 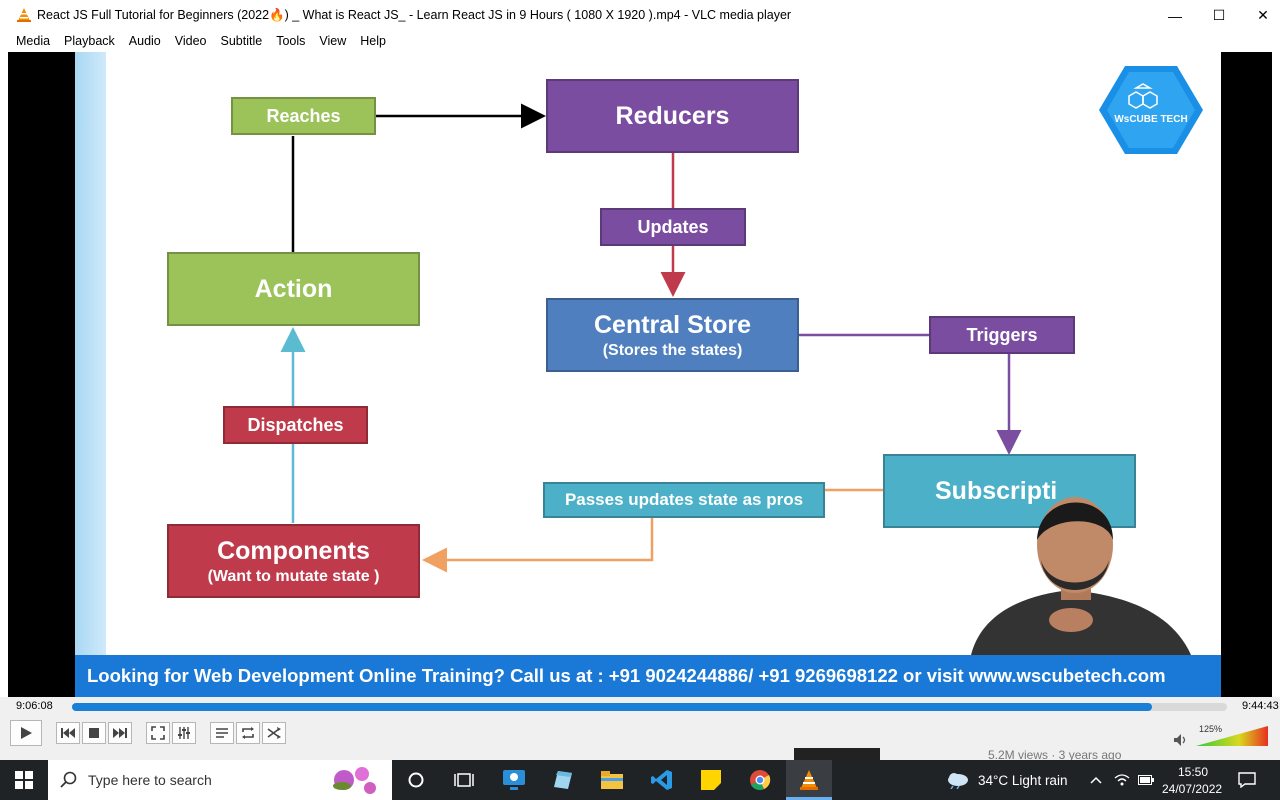 What do you see at coordinates (1022, 780) in the screenshot?
I see `weather-text: 34°C Light rain` at bounding box center [1022, 780].